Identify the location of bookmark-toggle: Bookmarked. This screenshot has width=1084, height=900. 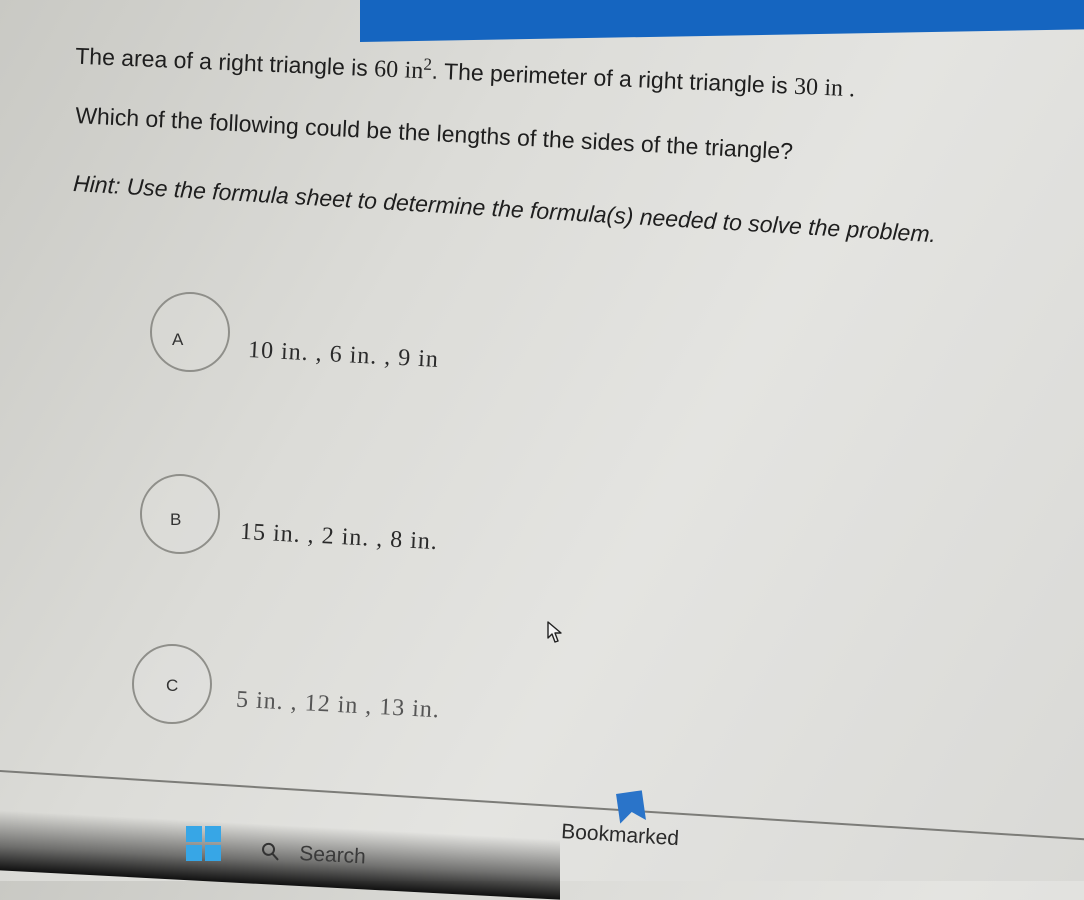
(635, 830).